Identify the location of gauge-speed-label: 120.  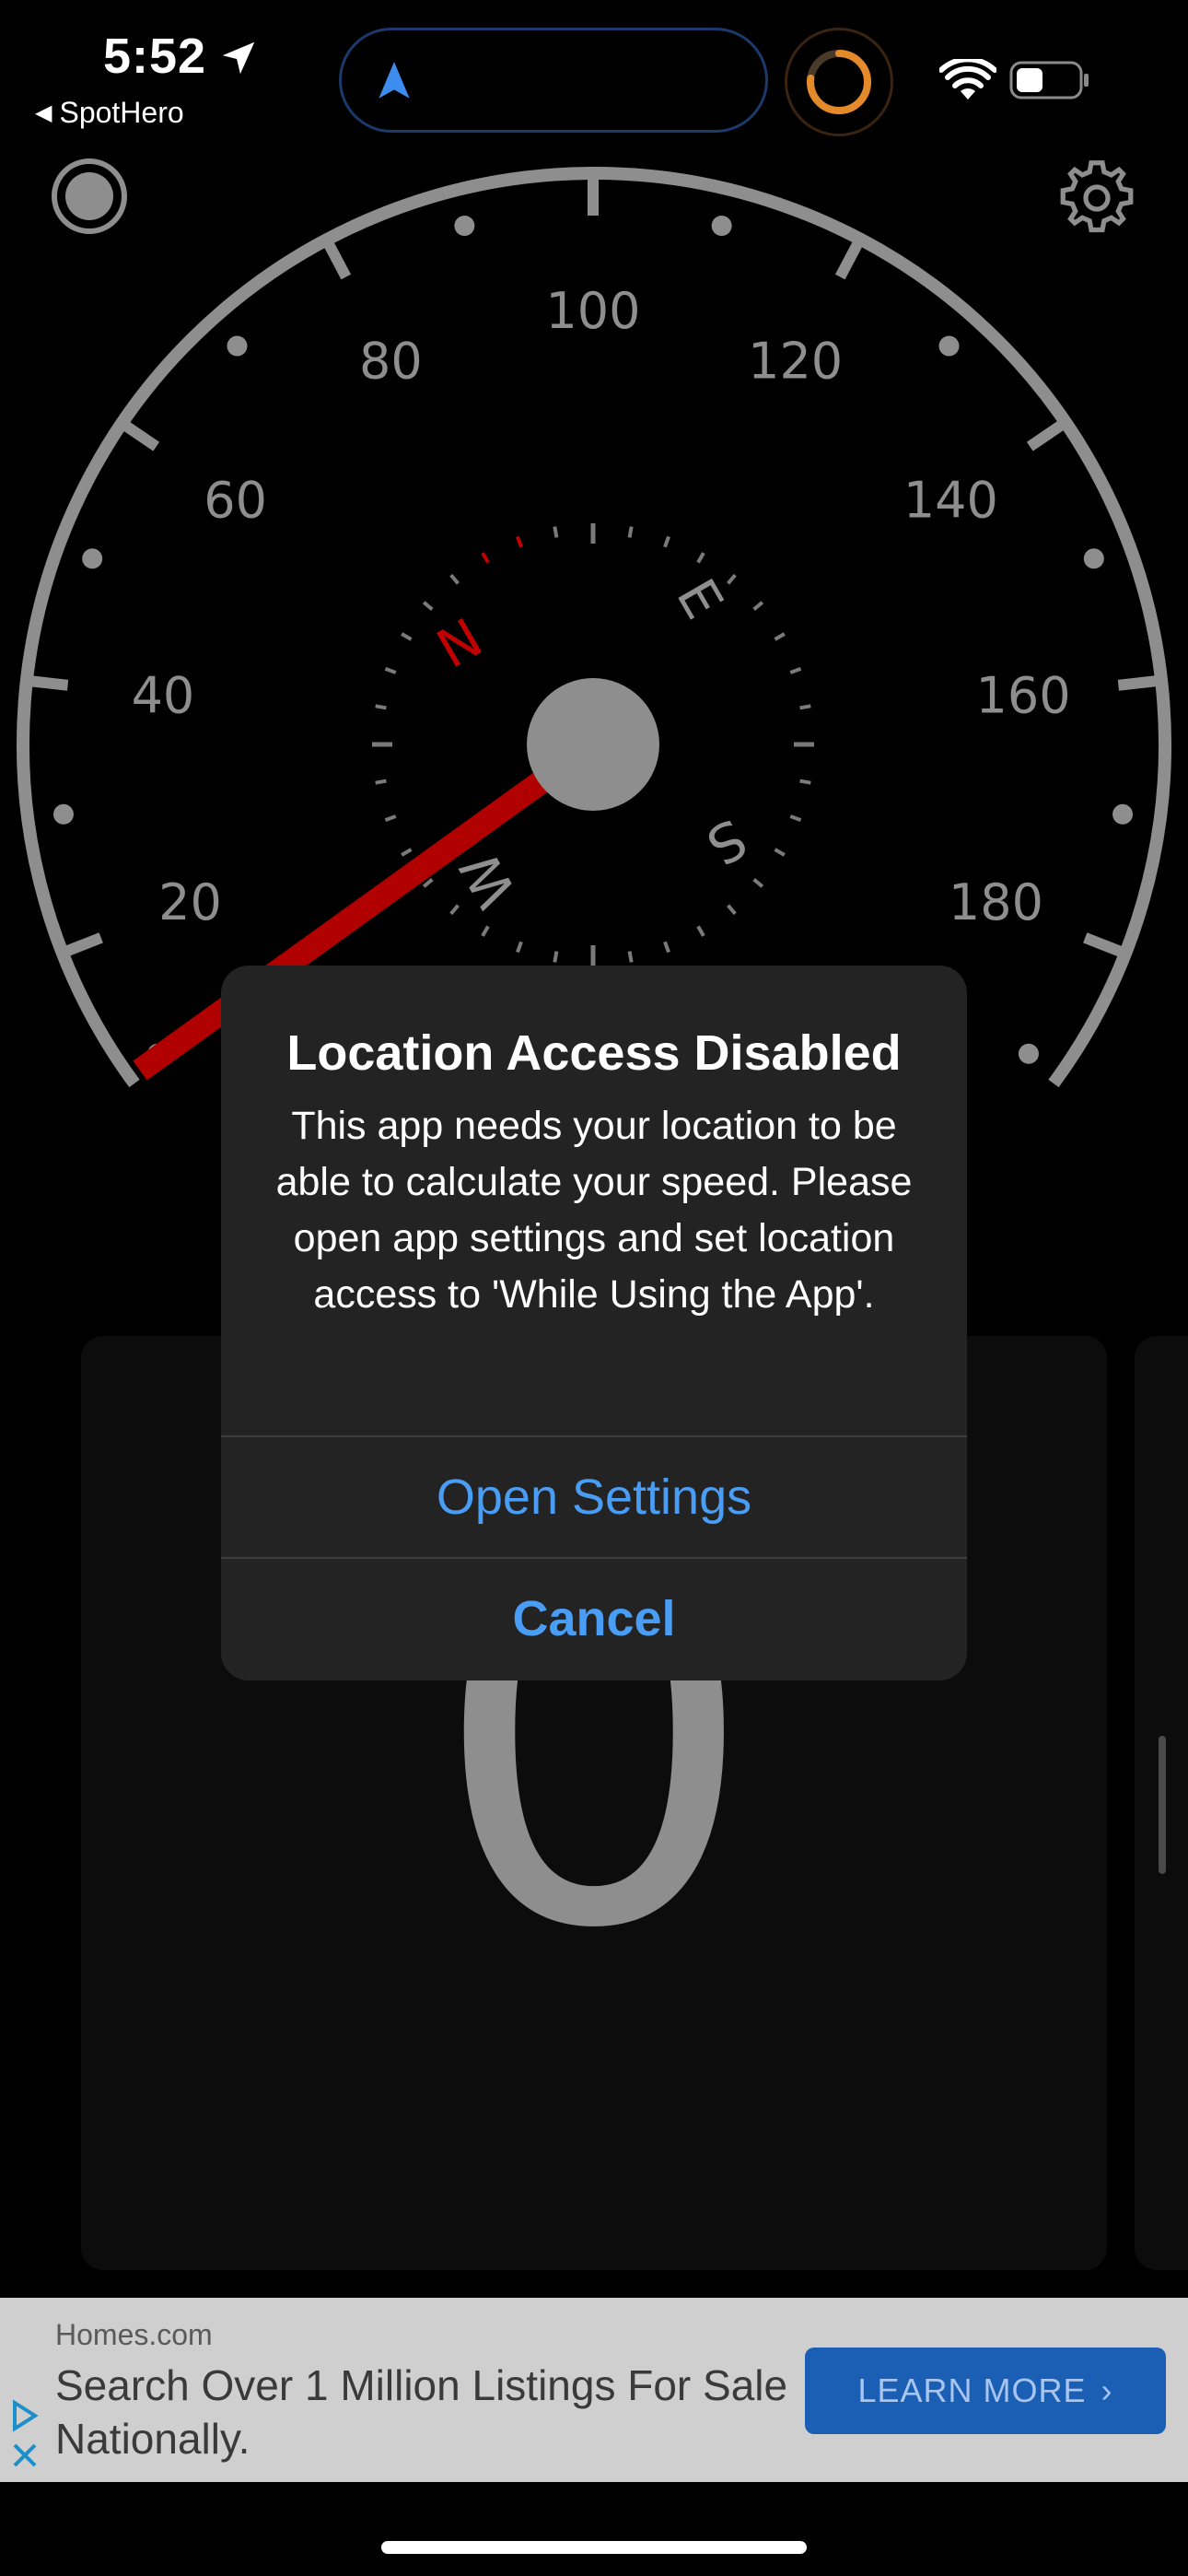
(795, 361).